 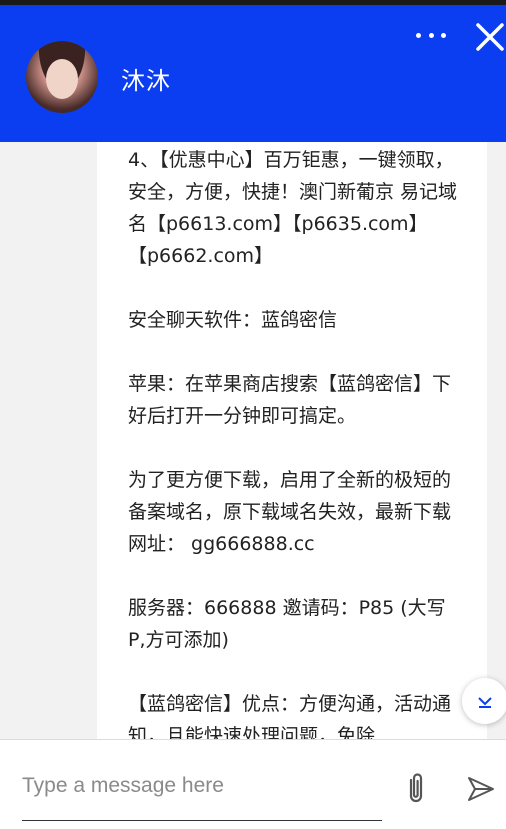 I want to click on scroll-down-button, so click(x=484, y=701).